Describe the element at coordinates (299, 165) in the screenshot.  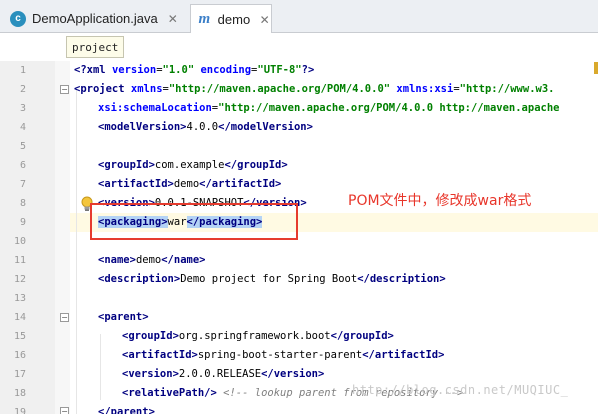
I see `code-line: 6 <groupId>com.example</groupId>` at that location.